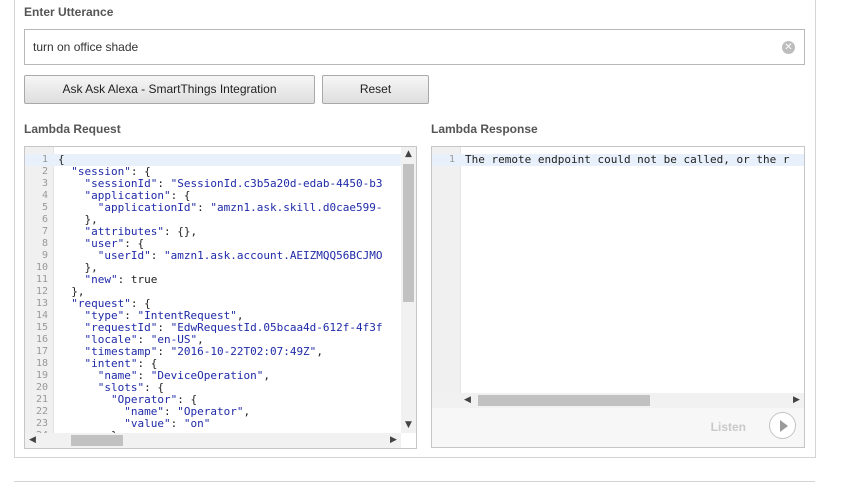 This screenshot has height=483, width=845. What do you see at coordinates (44, 195) in the screenshot?
I see `line-number: 4` at bounding box center [44, 195].